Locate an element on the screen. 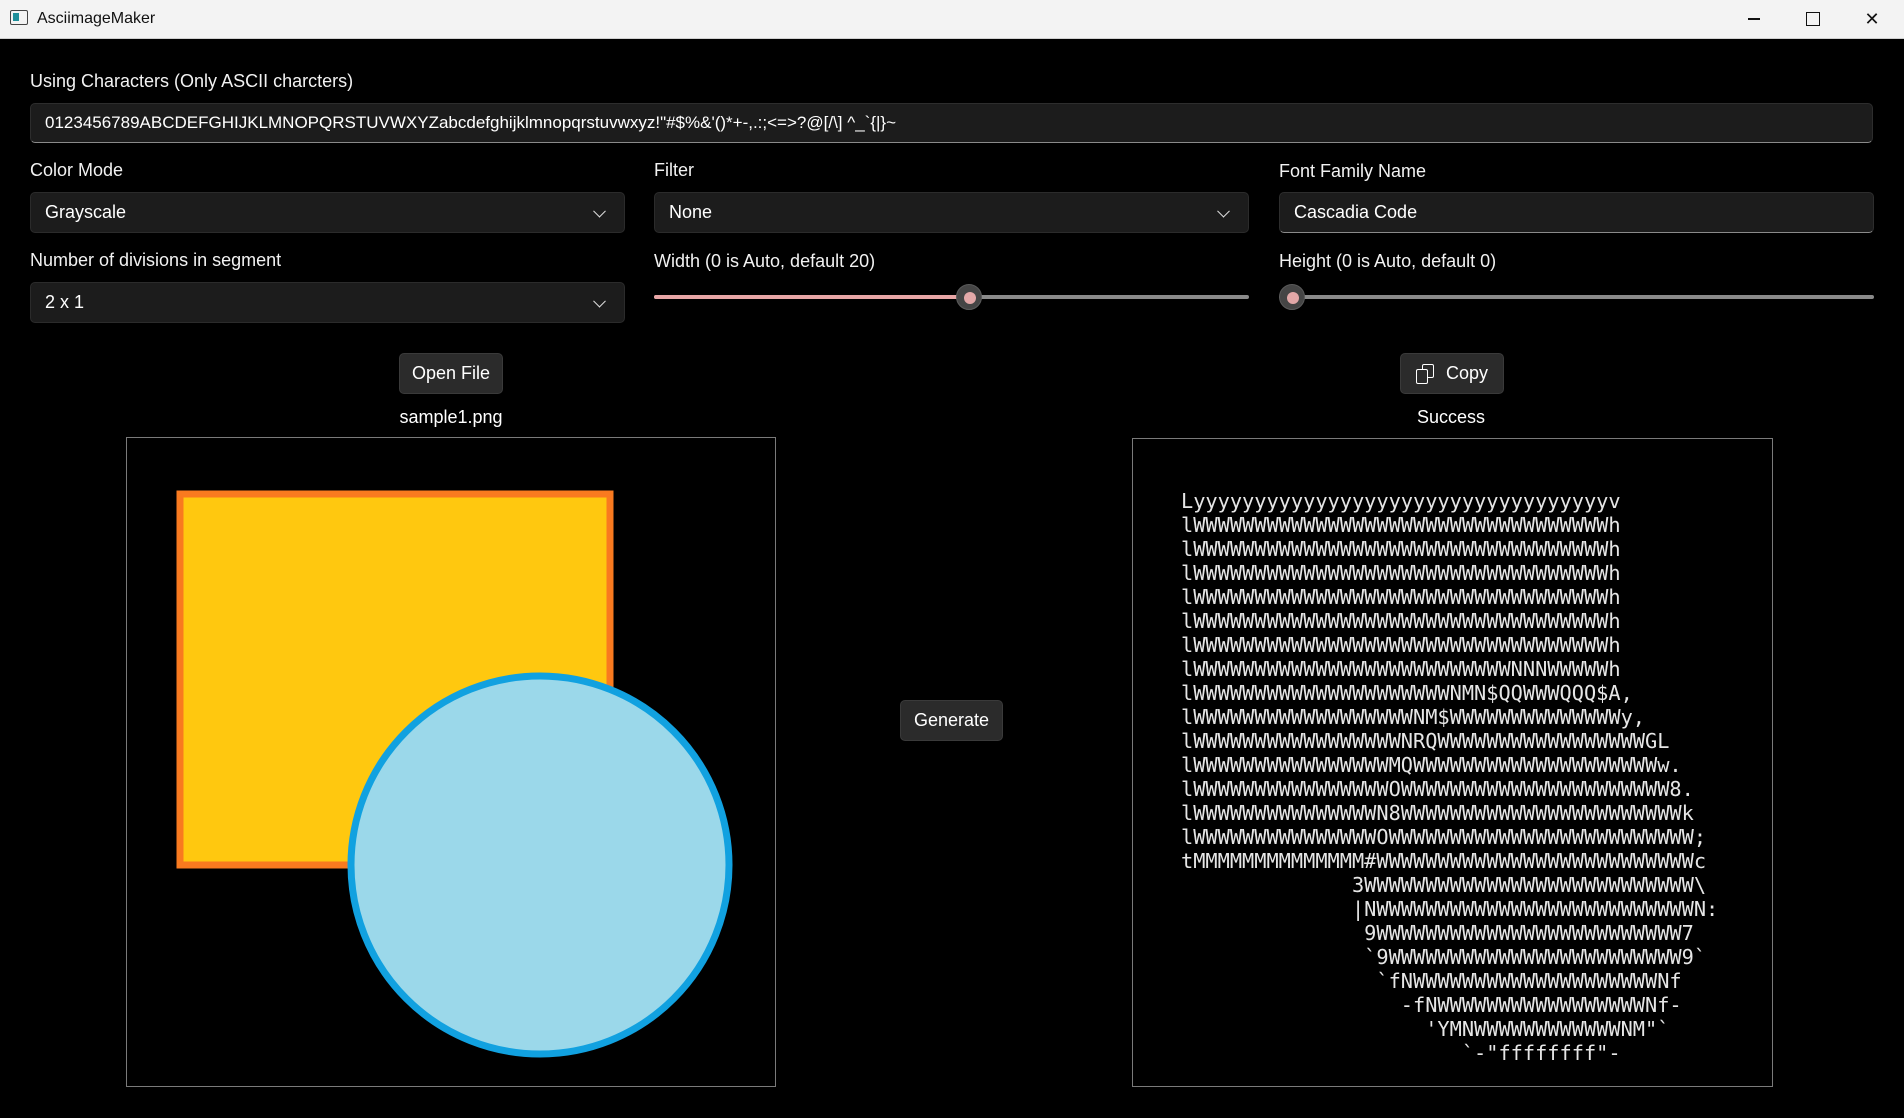 The image size is (1904, 1118). color-mode-value: Grayscale is located at coordinates (86, 212).